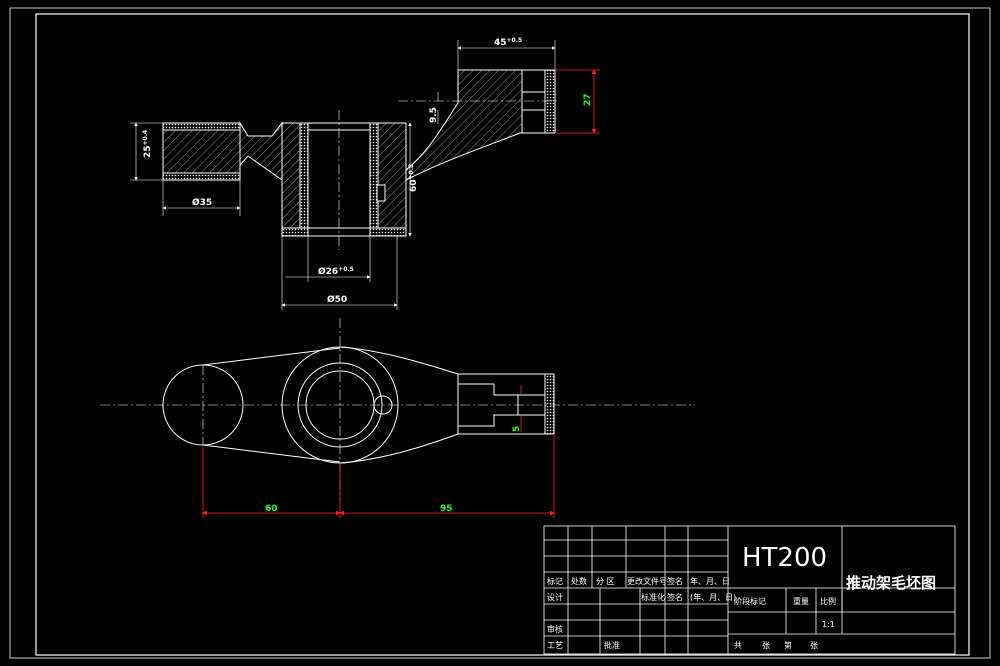 This screenshot has height=666, width=1000. I want to click on drawing-title: 推动架毛坯图, so click(891, 583).